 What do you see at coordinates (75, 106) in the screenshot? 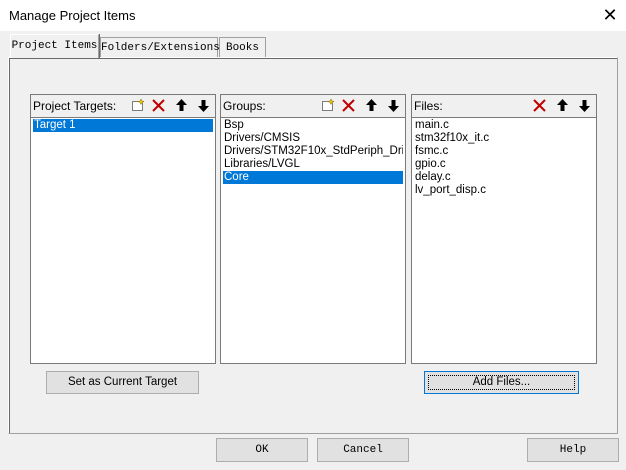
I see `project-targets-title: Project Targets:` at bounding box center [75, 106].